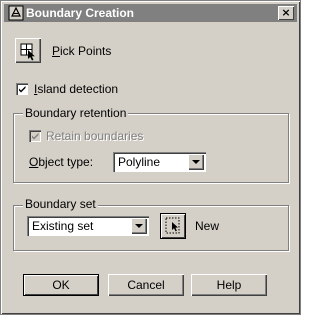 This screenshot has width=320, height=315. Describe the element at coordinates (56, 51) in the screenshot. I see `pick-points-mnemonic: P` at that location.